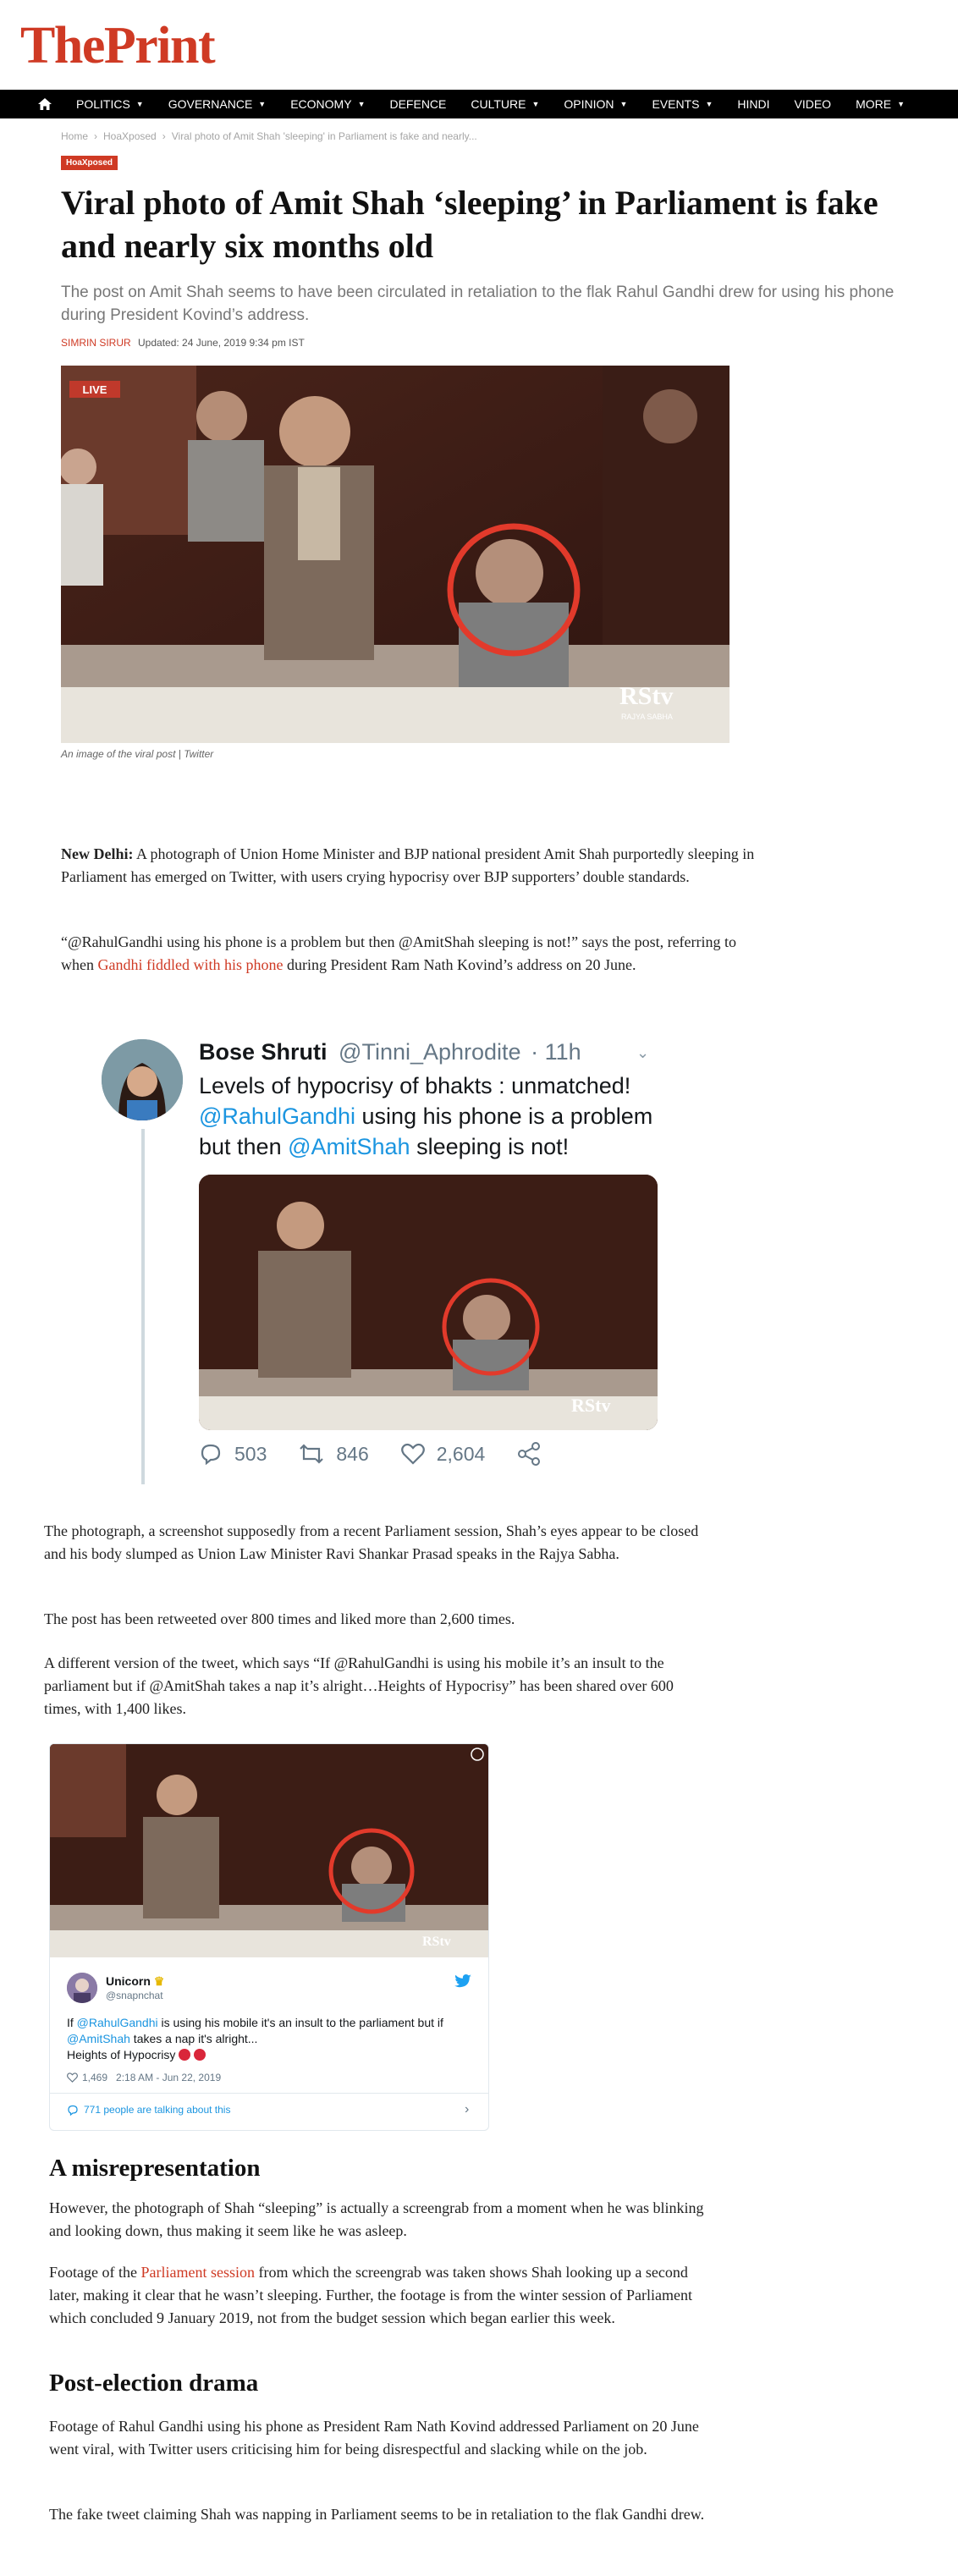 The image size is (958, 2576). What do you see at coordinates (312, 1454) in the screenshot?
I see `retweet-icon` at bounding box center [312, 1454].